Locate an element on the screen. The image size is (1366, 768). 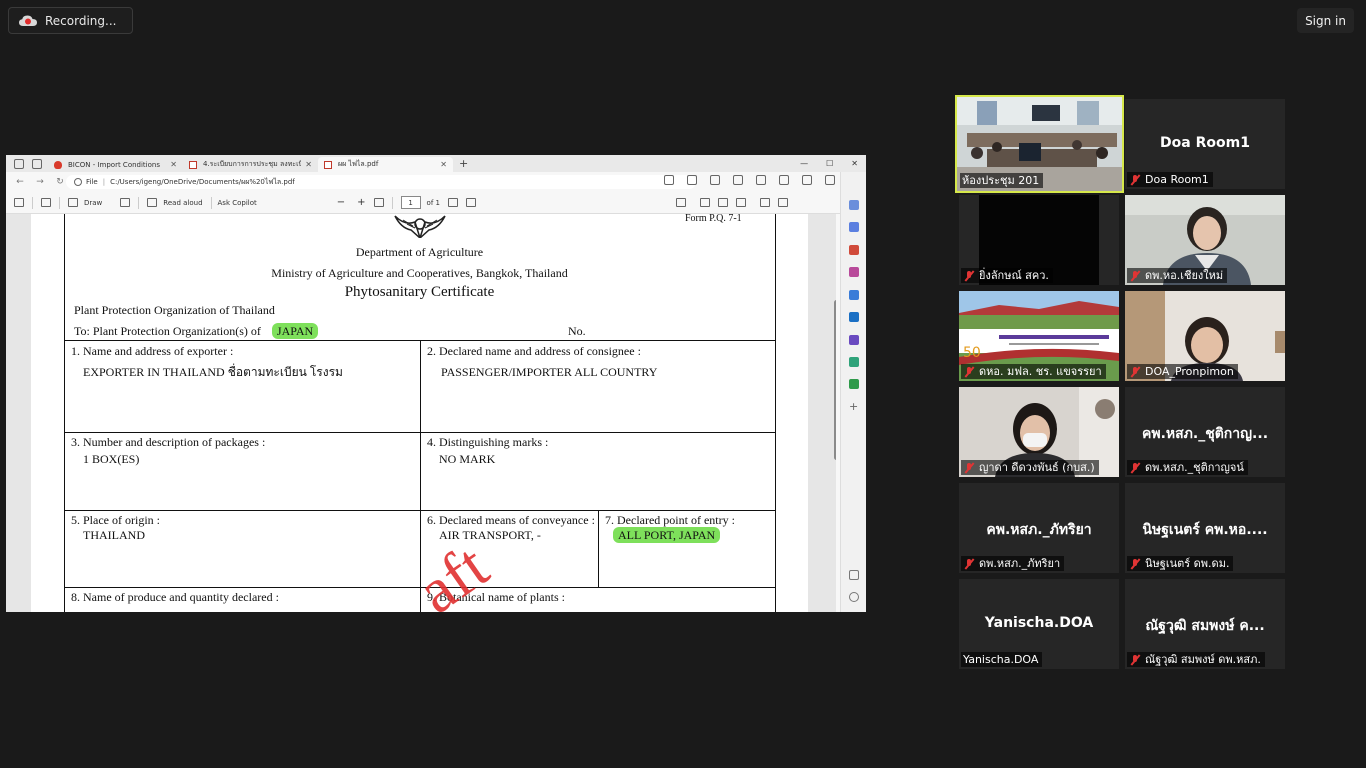
participant-name-text: Doa Room1 is located at coordinates (1177, 179).